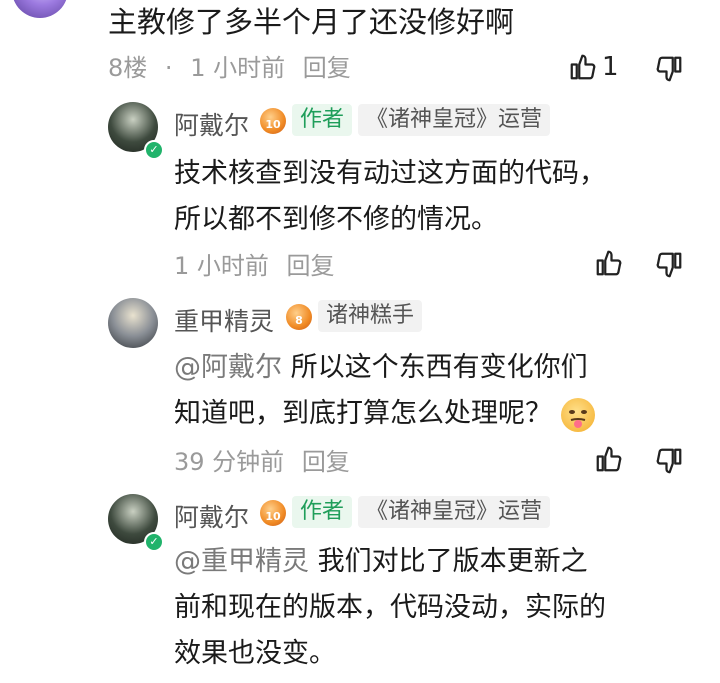 The image size is (720, 683). Describe the element at coordinates (363, 413) in the screenshot. I see `reply-text-segment: 知道吧，到底打算怎么处理呢？` at that location.